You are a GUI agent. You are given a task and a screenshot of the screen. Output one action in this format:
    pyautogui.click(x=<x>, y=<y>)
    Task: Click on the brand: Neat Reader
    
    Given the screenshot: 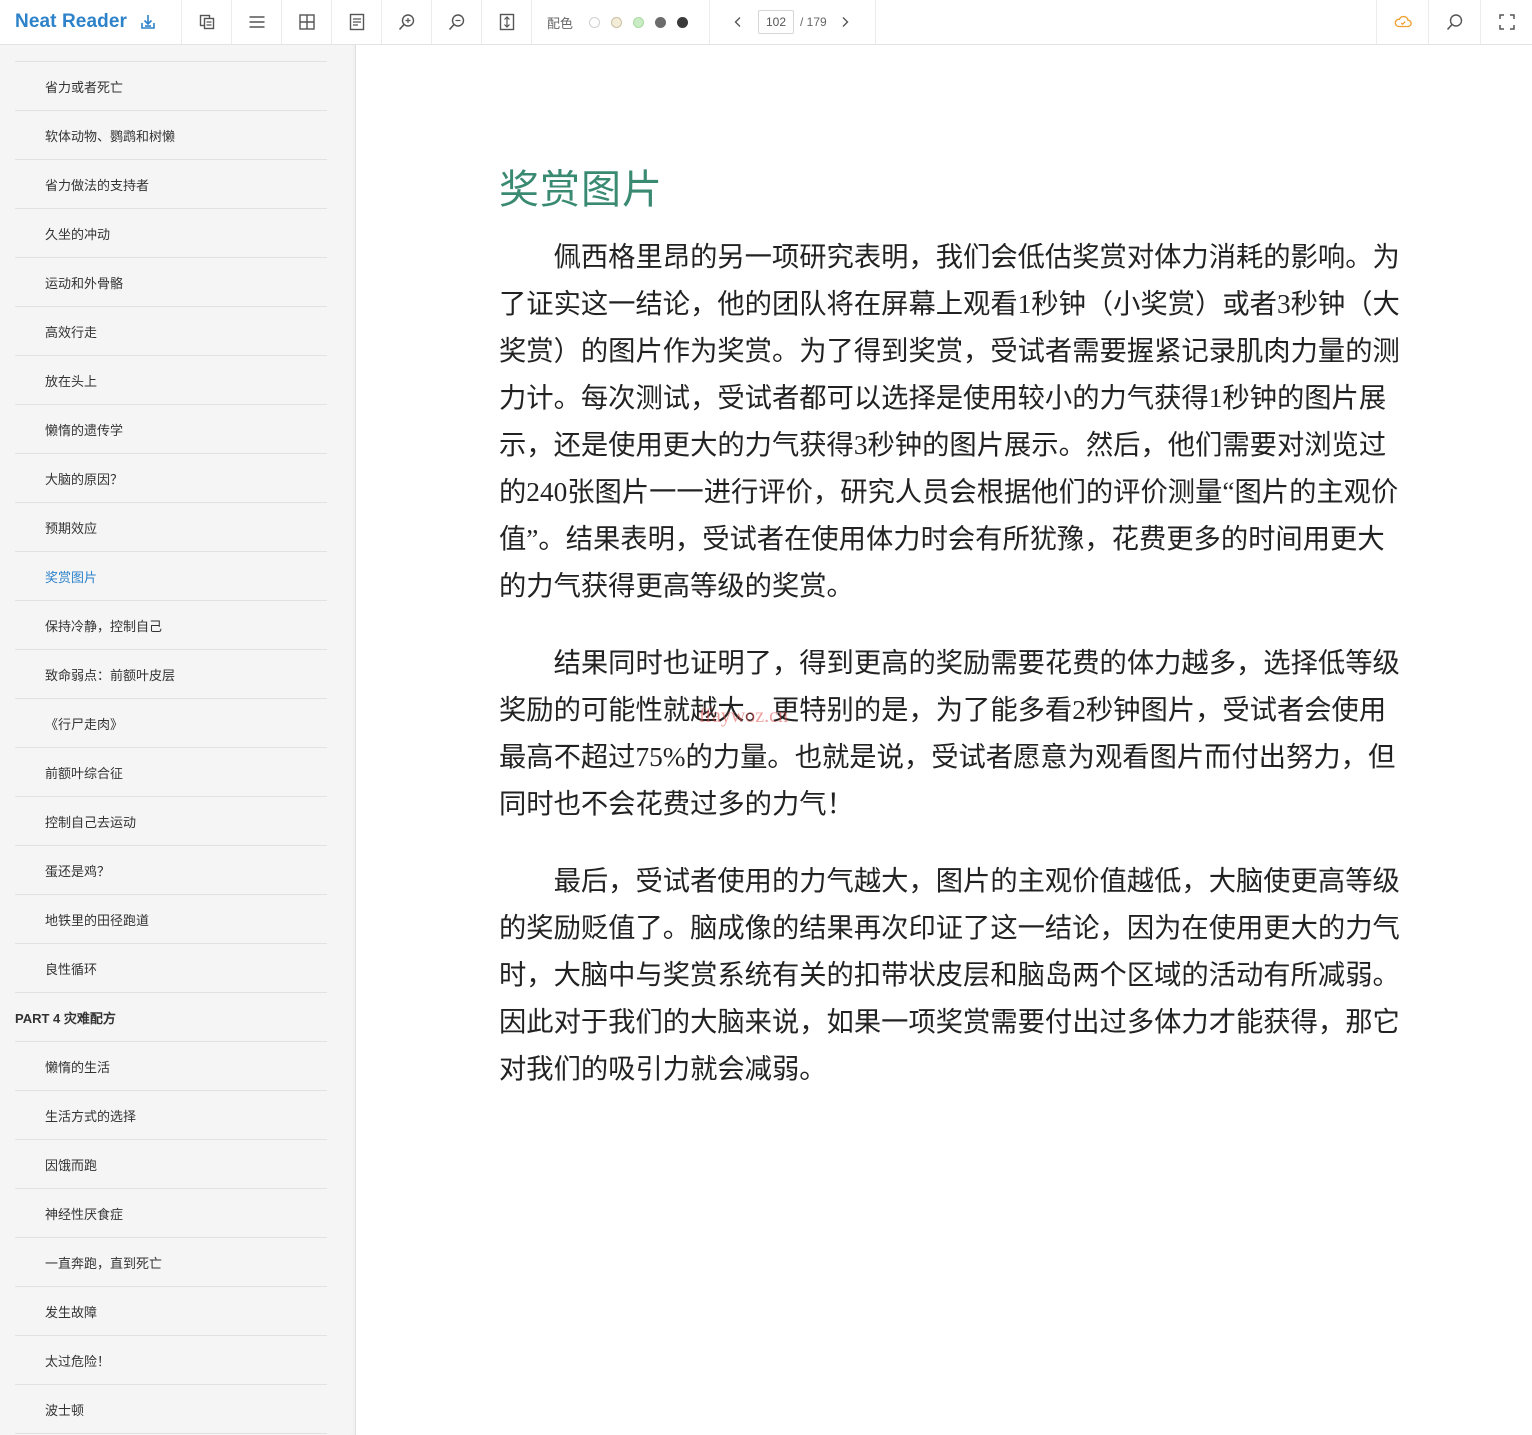 What is the action you would take?
    pyautogui.click(x=91, y=22)
    